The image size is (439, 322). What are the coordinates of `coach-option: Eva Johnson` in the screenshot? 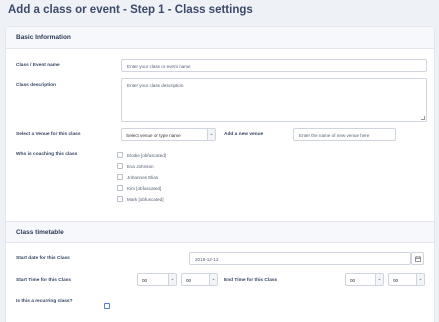 It's located at (135, 166).